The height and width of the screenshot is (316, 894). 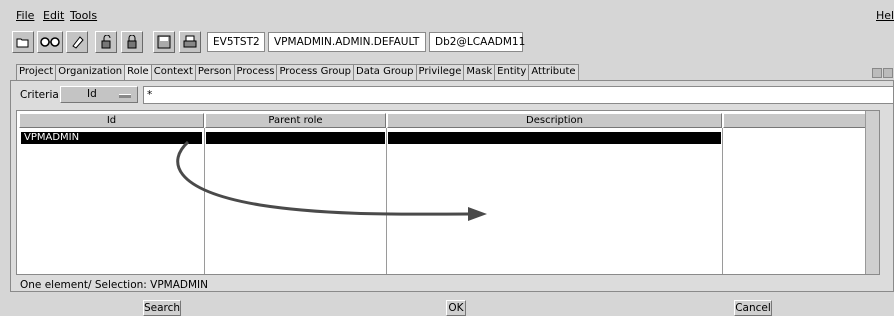 I want to click on annotation-arrow, so click(x=331, y=180).